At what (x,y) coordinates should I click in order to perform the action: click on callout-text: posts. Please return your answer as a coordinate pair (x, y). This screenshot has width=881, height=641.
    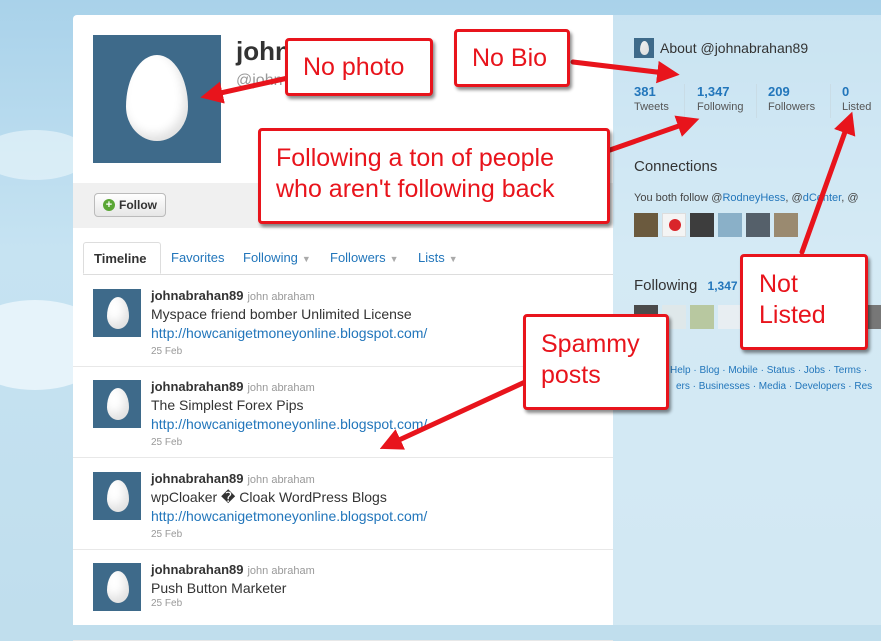
    Looking at the image, I should click on (571, 375).